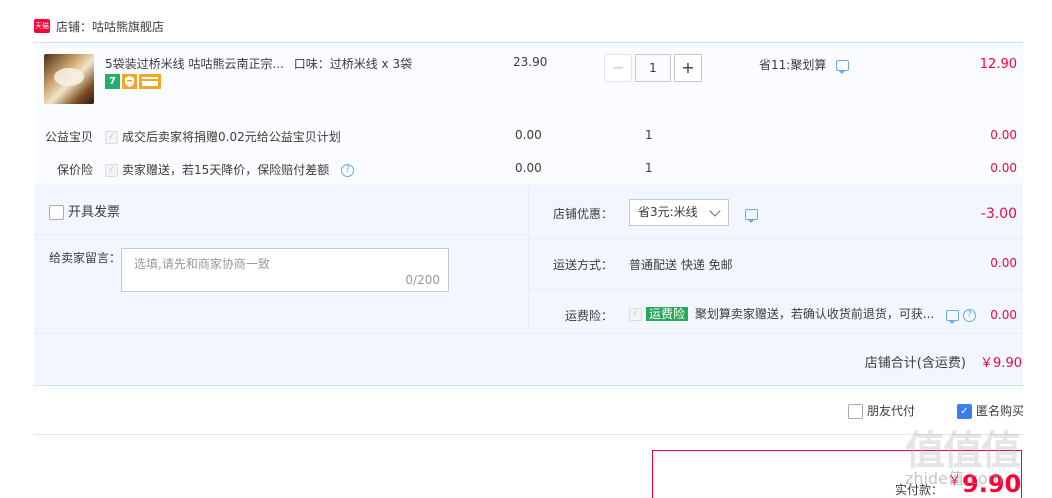 The height and width of the screenshot is (498, 1052). I want to click on chevron-down-icon, so click(715, 211).